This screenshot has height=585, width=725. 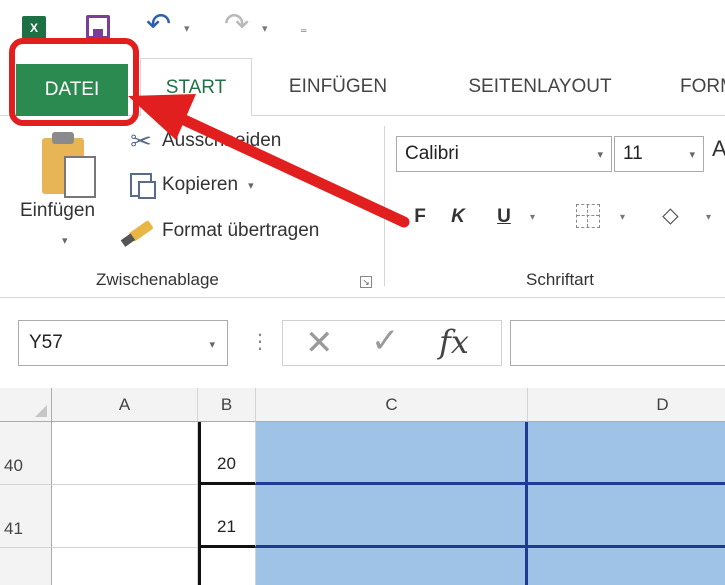 What do you see at coordinates (303, 28) in the screenshot?
I see `customize-qat-icon: ₌` at bounding box center [303, 28].